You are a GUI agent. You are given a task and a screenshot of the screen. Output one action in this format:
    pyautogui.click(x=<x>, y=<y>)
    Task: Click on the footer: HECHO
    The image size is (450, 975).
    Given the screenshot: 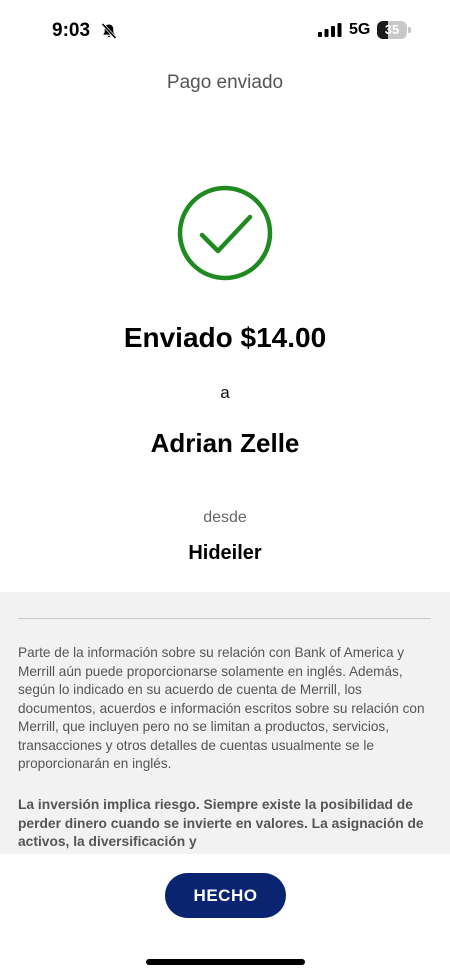 What is the action you would take?
    pyautogui.click(x=225, y=914)
    